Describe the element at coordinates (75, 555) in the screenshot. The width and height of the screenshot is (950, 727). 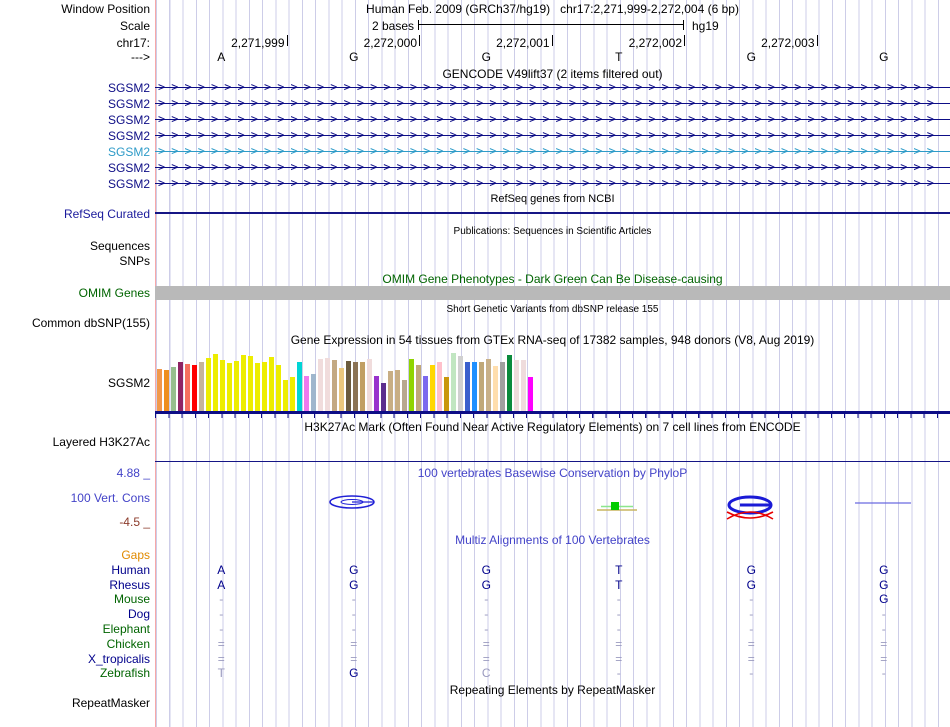
I see `species-label-gaps: Gaps` at that location.